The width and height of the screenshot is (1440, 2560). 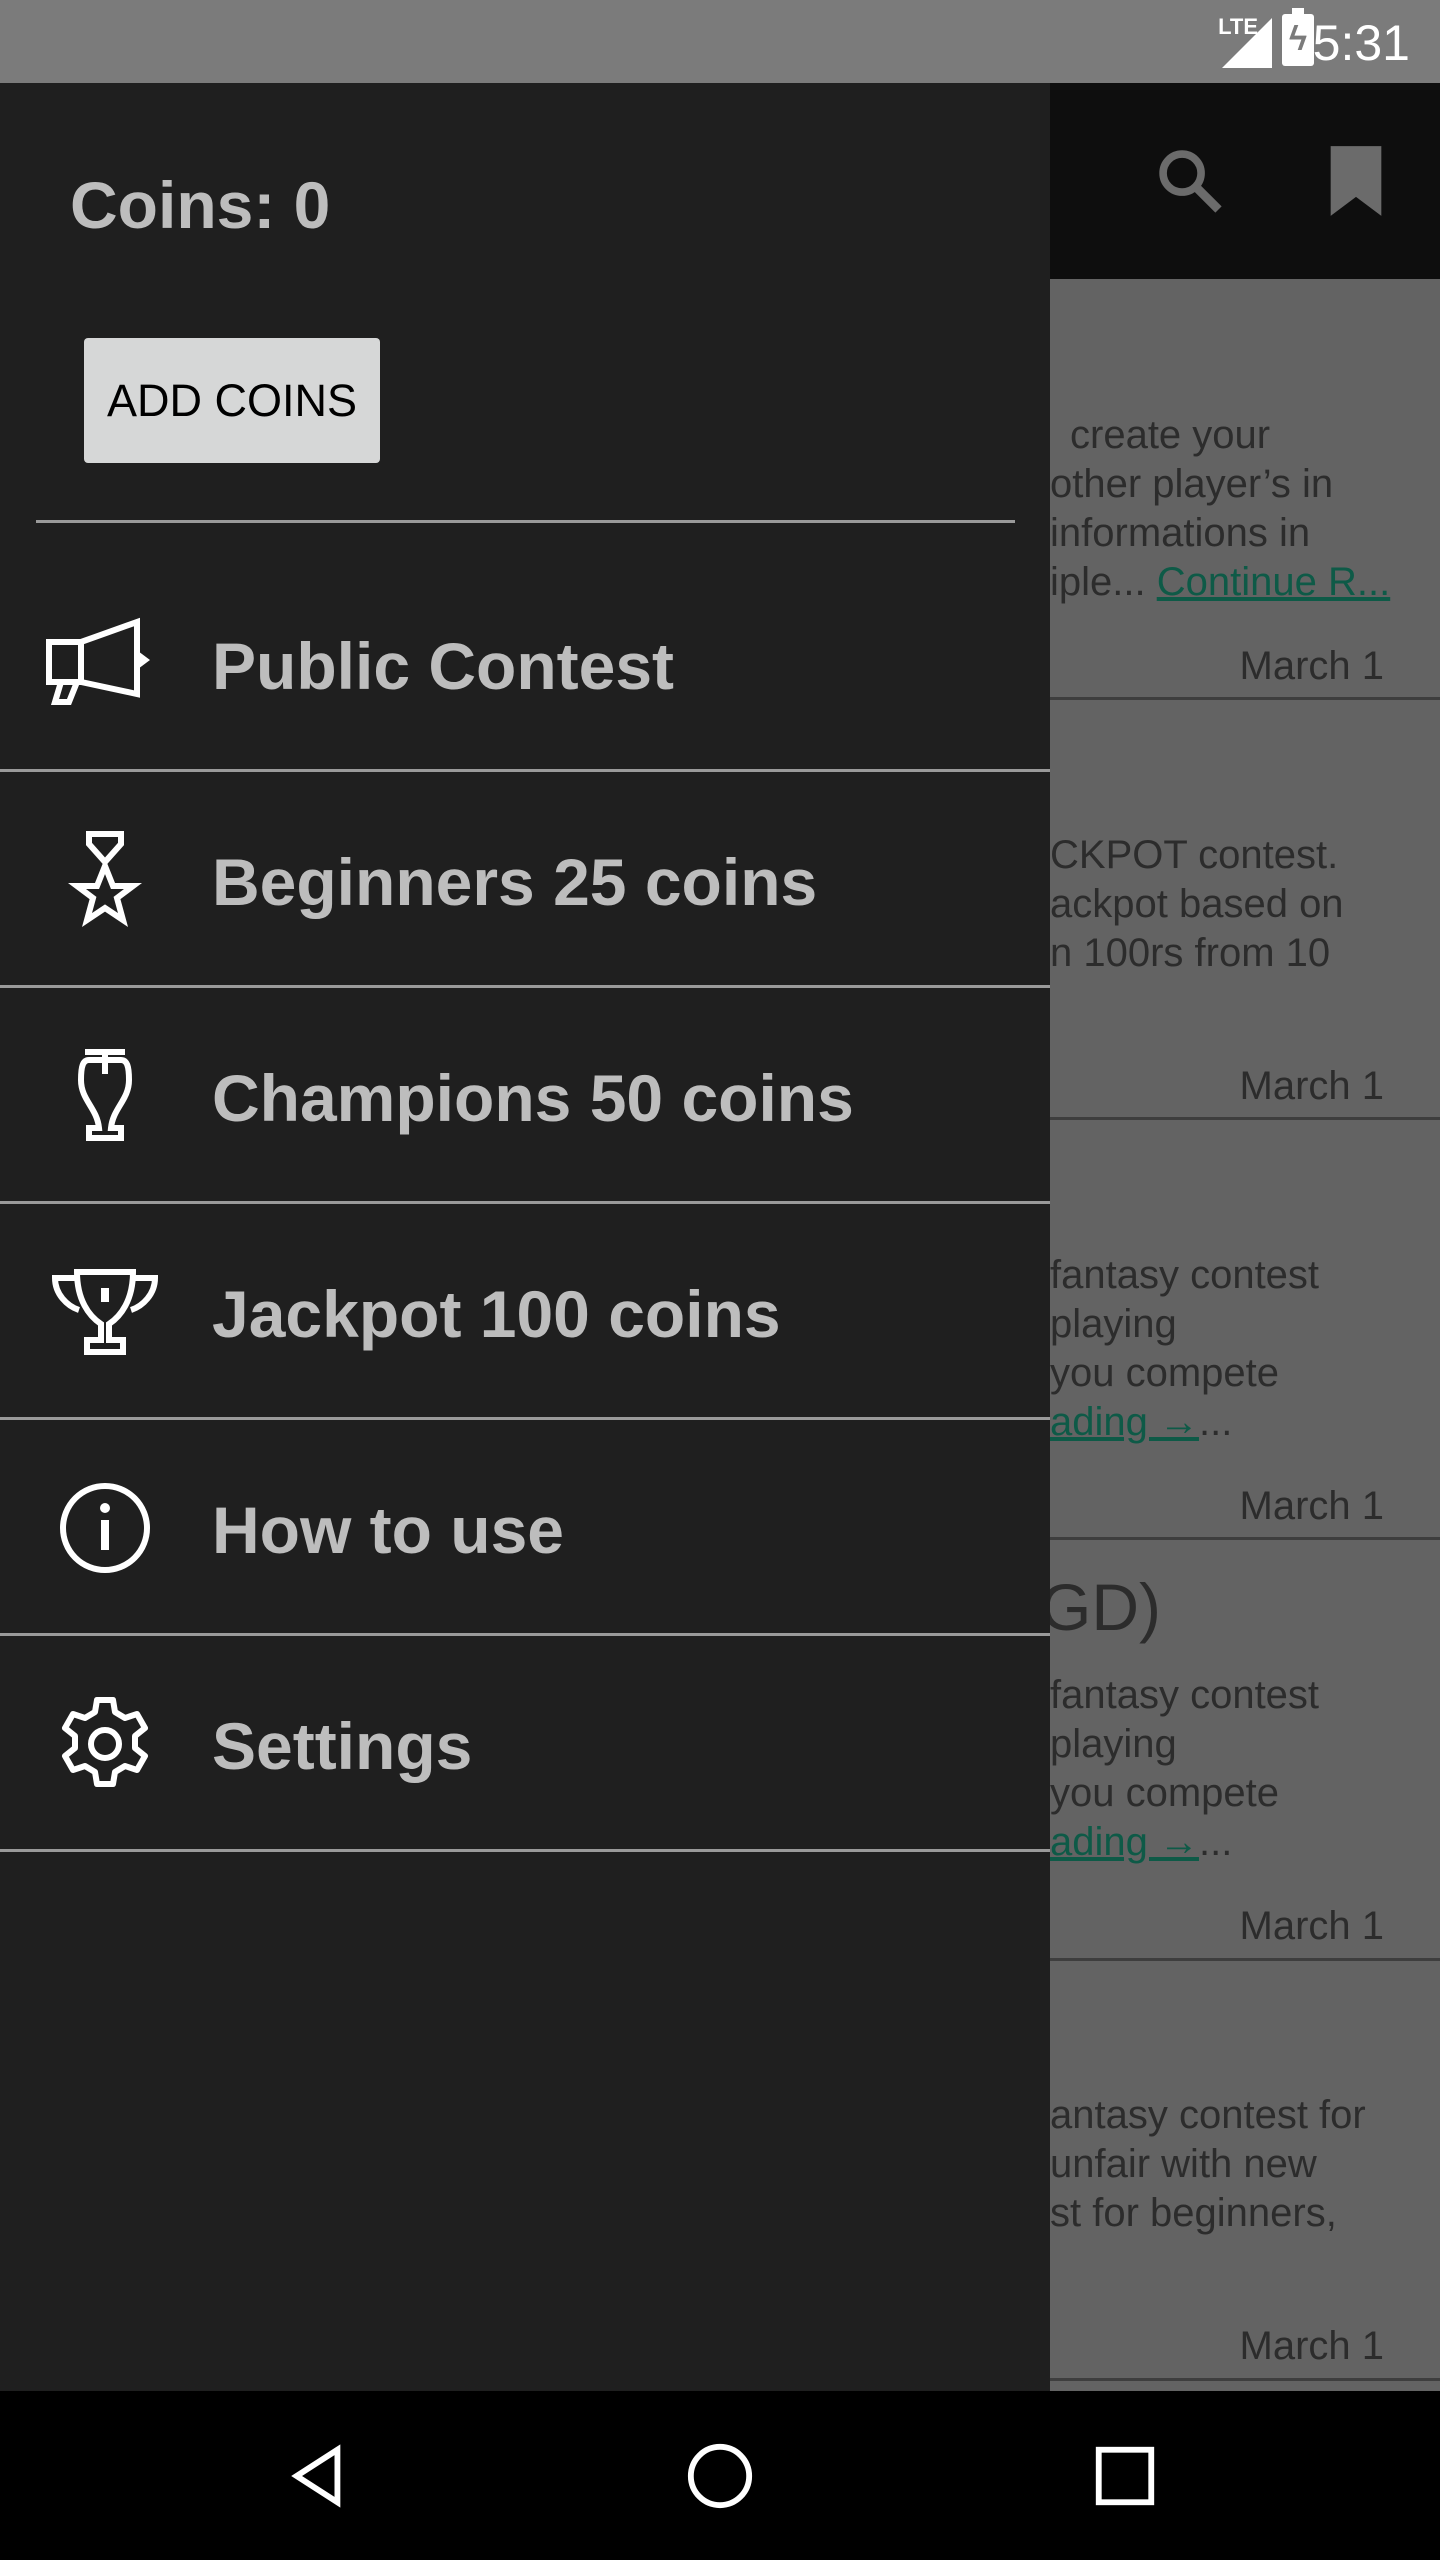 I want to click on status-time: 5:31, so click(x=1361, y=43).